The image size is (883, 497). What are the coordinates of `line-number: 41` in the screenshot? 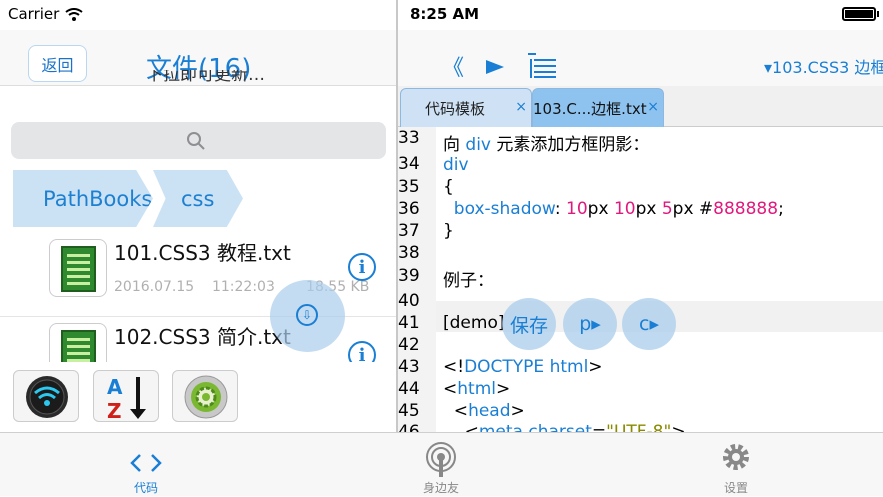 It's located at (409, 323).